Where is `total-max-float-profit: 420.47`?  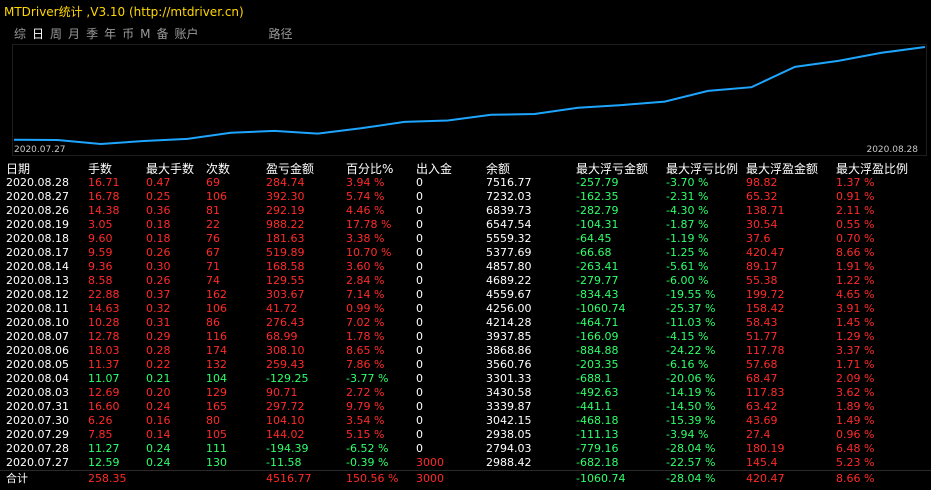 total-max-float-profit: 420.47 is located at coordinates (765, 478).